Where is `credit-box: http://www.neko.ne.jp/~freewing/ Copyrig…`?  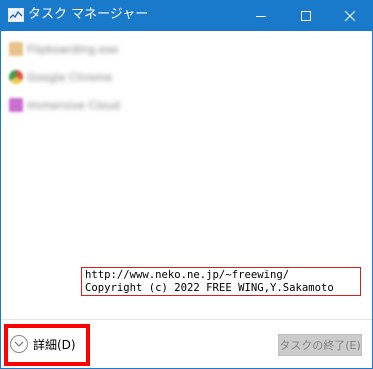 credit-box: http://www.neko.ne.jp/~freewing/ Copyrig… is located at coordinates (221, 281).